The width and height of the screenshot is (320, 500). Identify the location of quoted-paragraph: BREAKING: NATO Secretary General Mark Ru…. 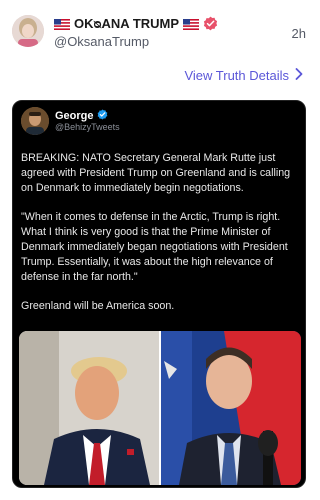
(156, 173).